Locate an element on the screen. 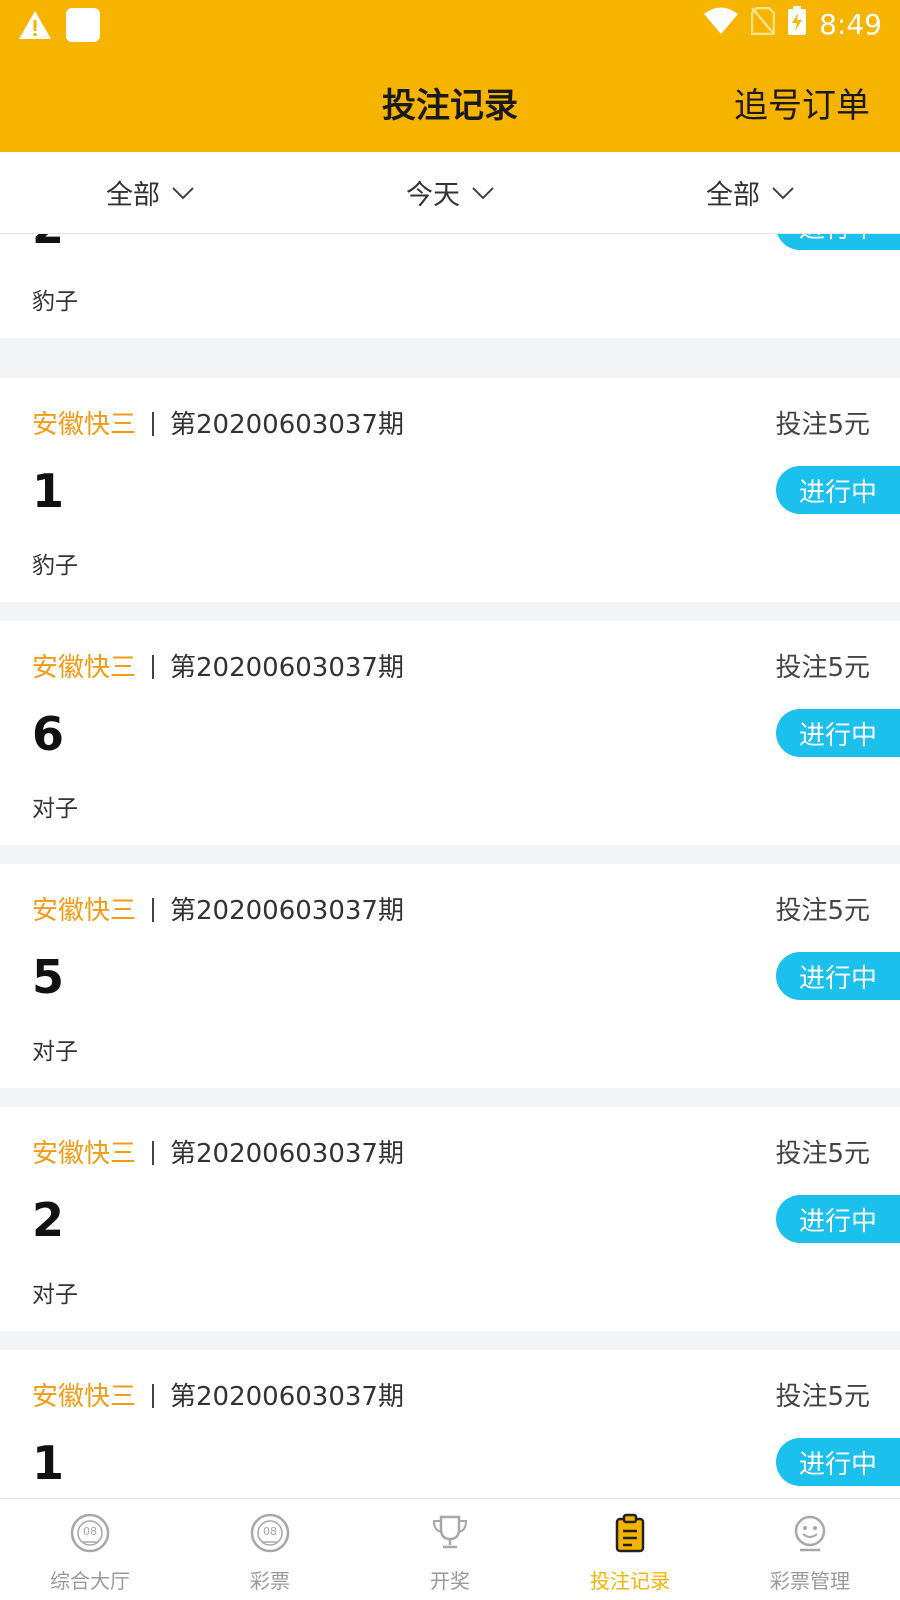  wifi-icon is located at coordinates (721, 24).